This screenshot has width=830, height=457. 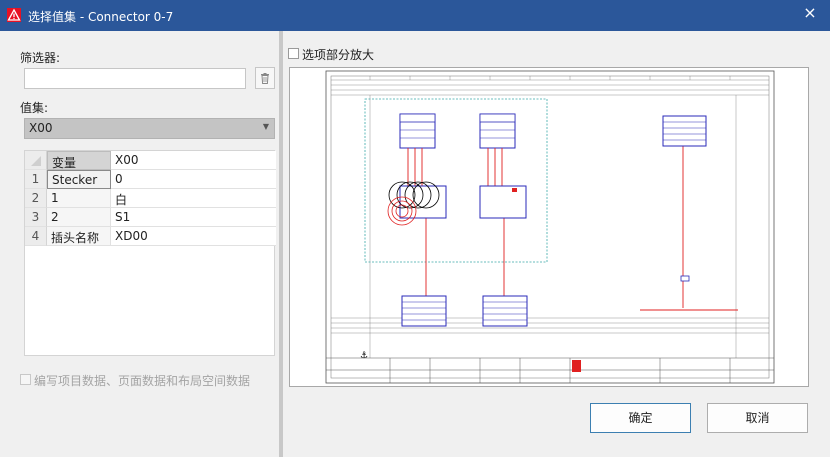 I want to click on row-number: 2, so click(x=36, y=198).